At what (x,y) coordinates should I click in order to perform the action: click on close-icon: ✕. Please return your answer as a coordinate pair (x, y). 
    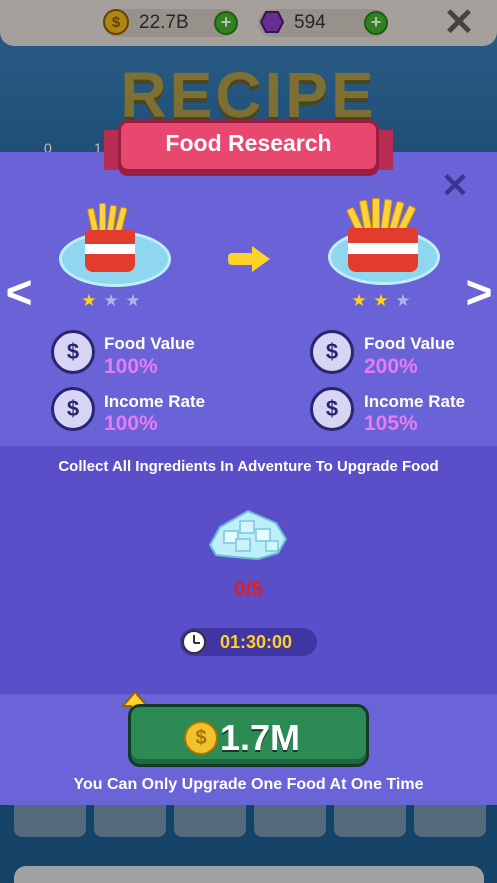
    Looking at the image, I should click on (455, 186).